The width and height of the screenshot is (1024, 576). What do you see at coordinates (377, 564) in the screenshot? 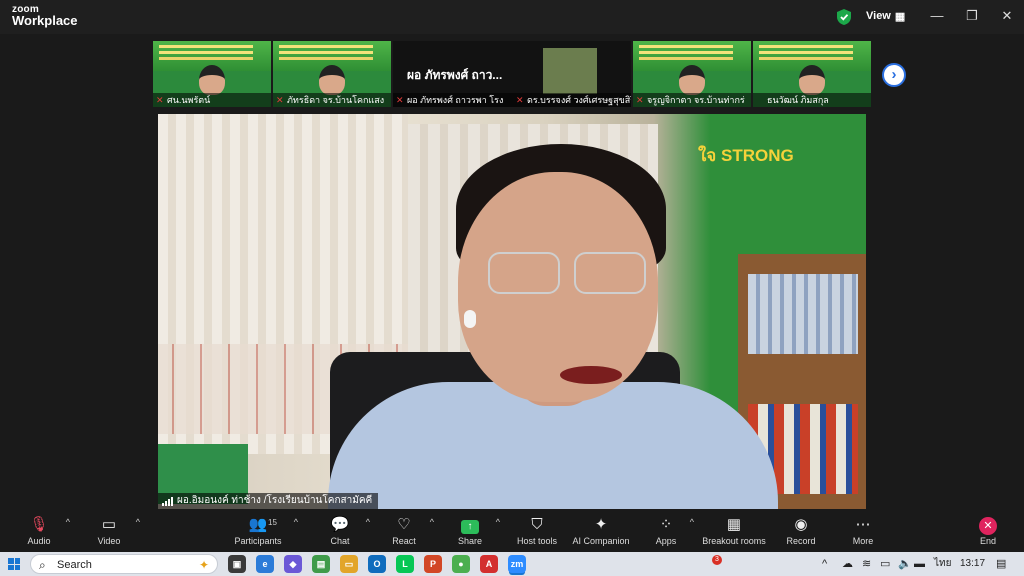
I see `outlook-icon: O` at bounding box center [377, 564].